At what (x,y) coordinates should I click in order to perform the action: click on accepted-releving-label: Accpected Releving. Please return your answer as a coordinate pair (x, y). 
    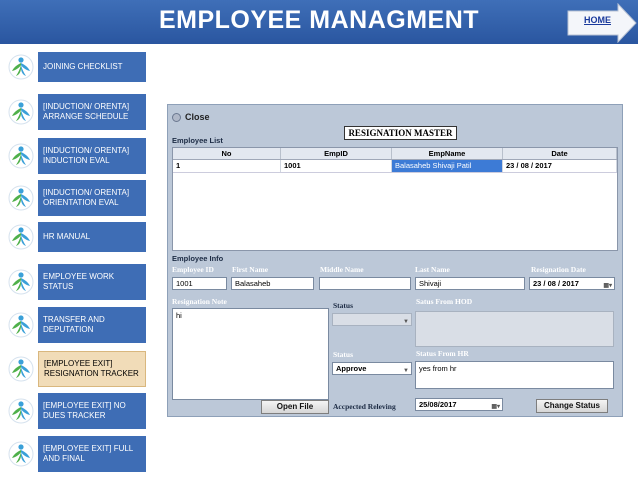
    Looking at the image, I should click on (364, 406).